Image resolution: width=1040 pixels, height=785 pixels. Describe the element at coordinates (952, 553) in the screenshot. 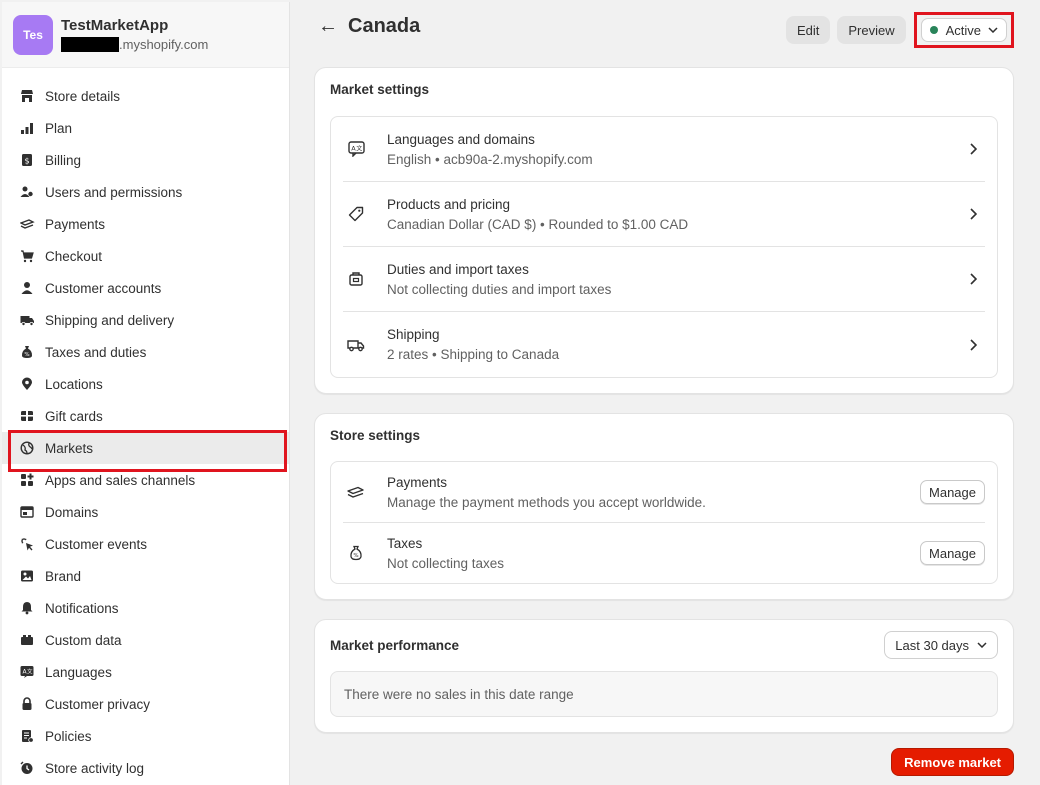

I see `manage-taxes-button: Manage` at that location.